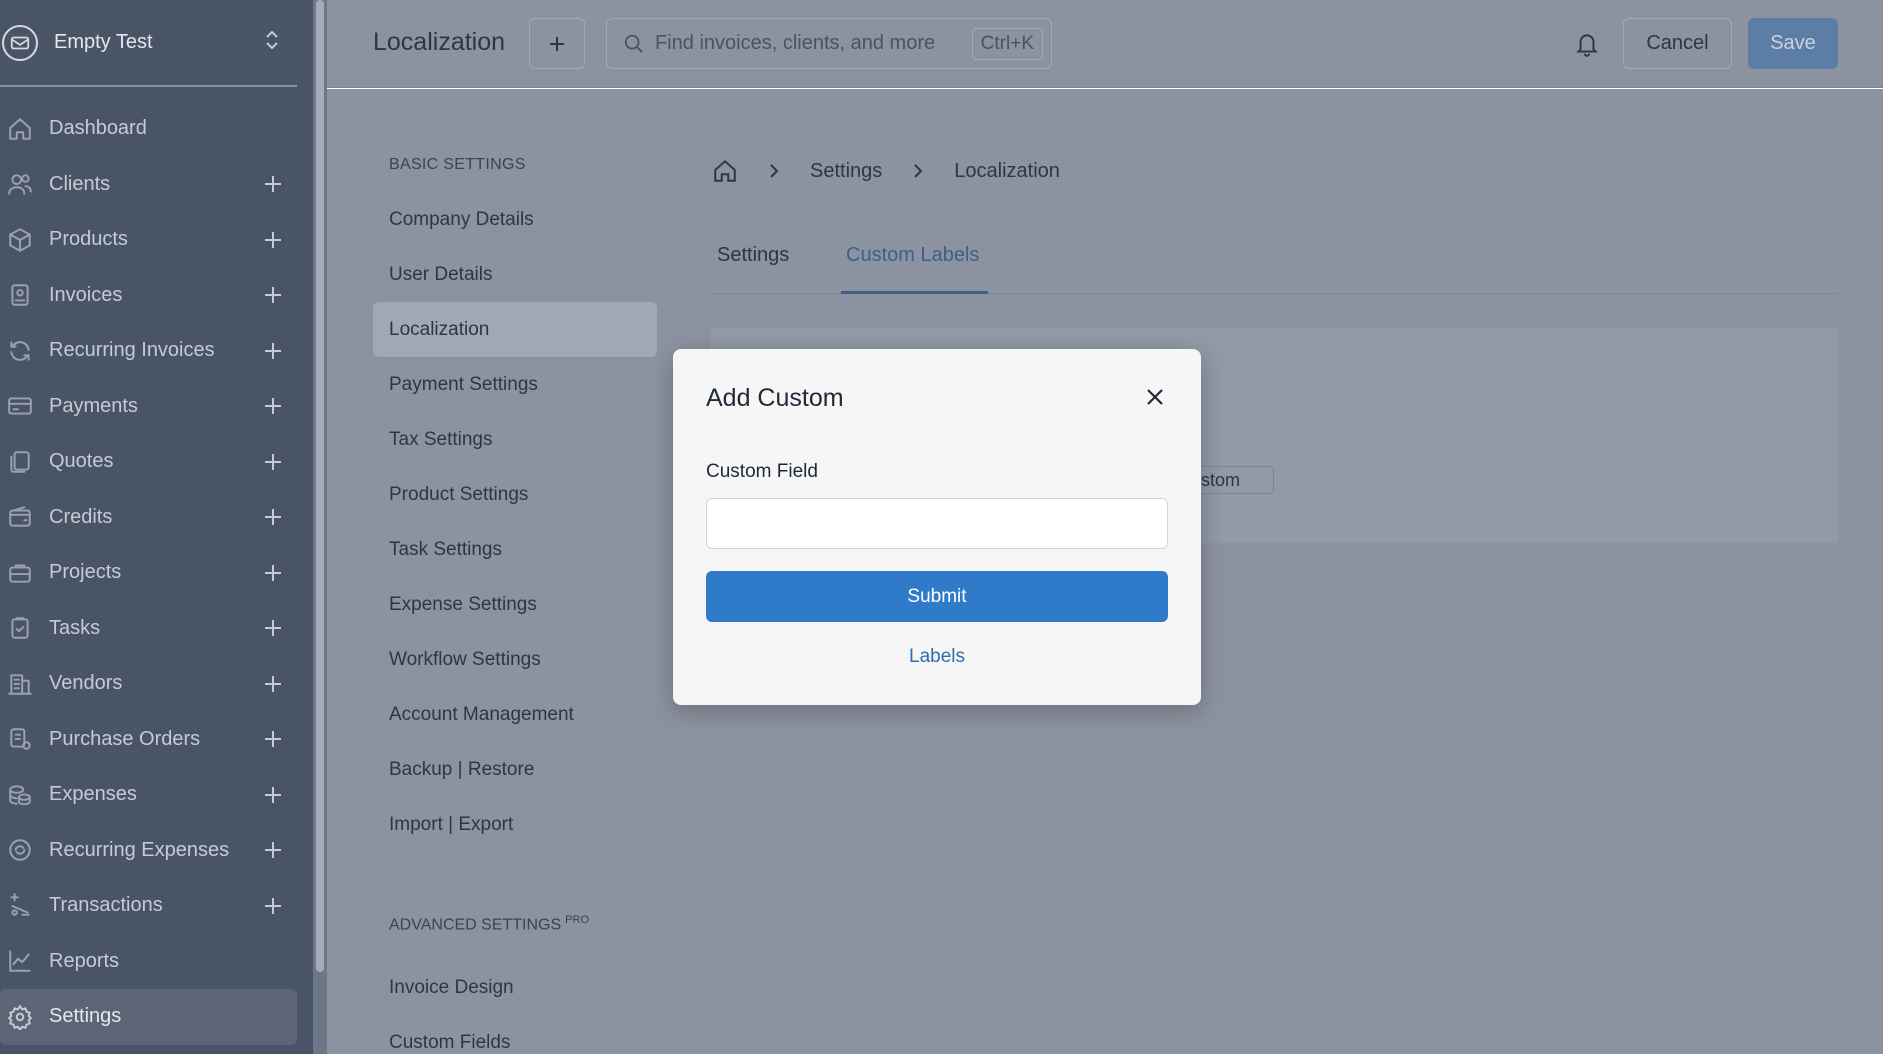 The width and height of the screenshot is (1883, 1054). I want to click on sidebar-item-label: Projects, so click(85, 572).